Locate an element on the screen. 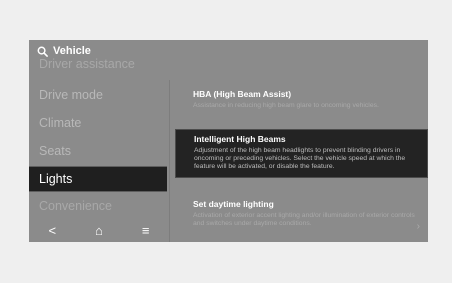  bottom-nav-bar: < ⌂ ≡ is located at coordinates (99, 230).